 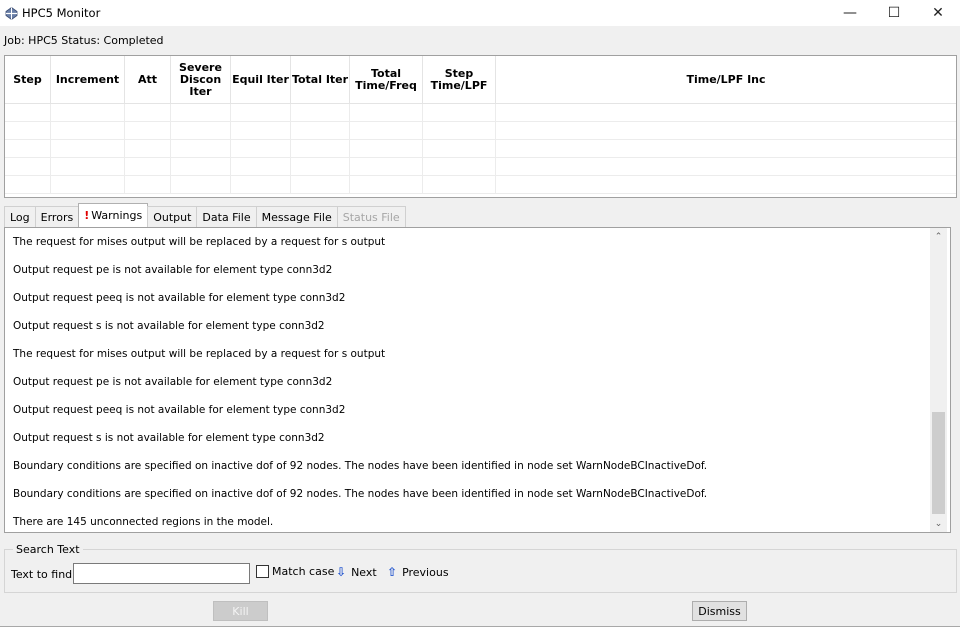 What do you see at coordinates (88, 79) in the screenshot?
I see `column-header: Increment` at bounding box center [88, 79].